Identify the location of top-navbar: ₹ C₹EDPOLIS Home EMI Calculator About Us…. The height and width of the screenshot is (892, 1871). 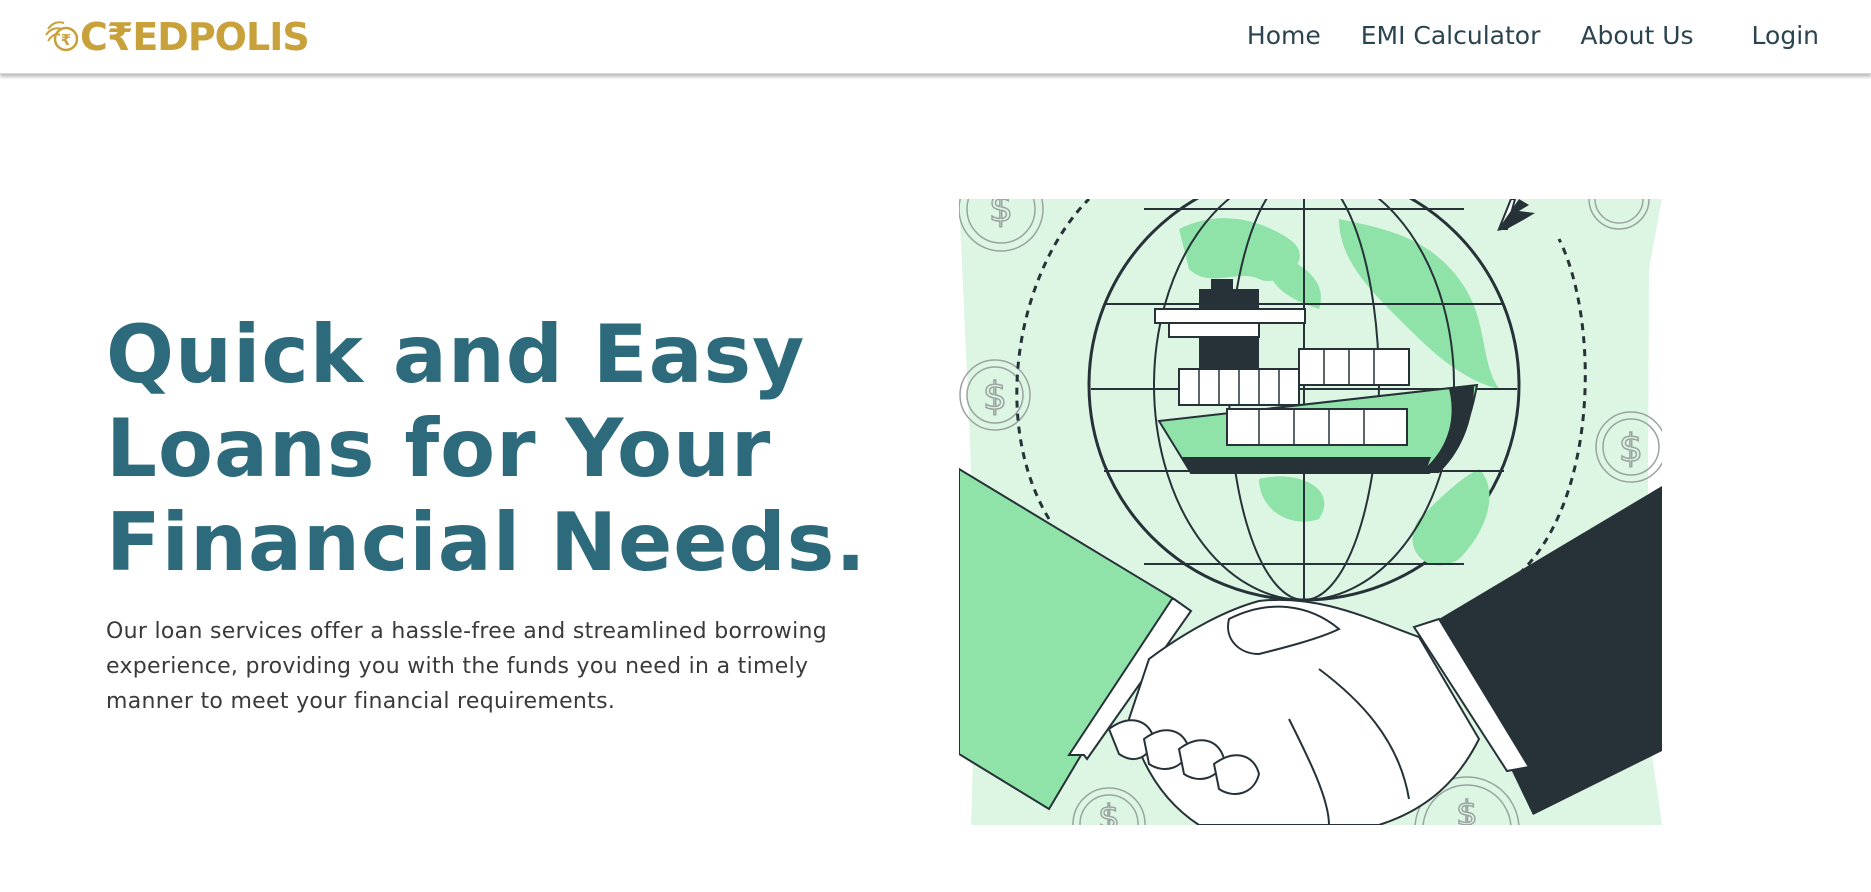
(935, 37).